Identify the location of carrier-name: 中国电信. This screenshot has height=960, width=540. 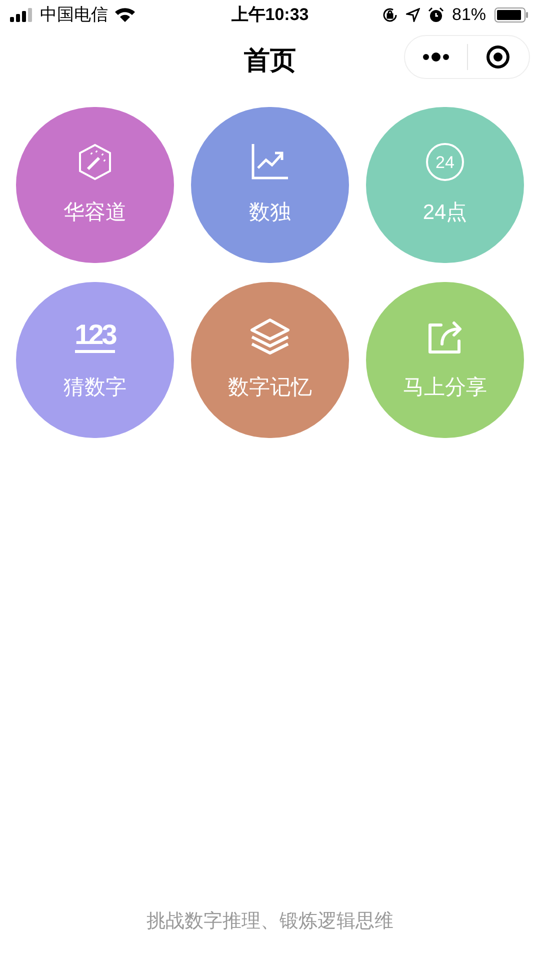
(74, 15).